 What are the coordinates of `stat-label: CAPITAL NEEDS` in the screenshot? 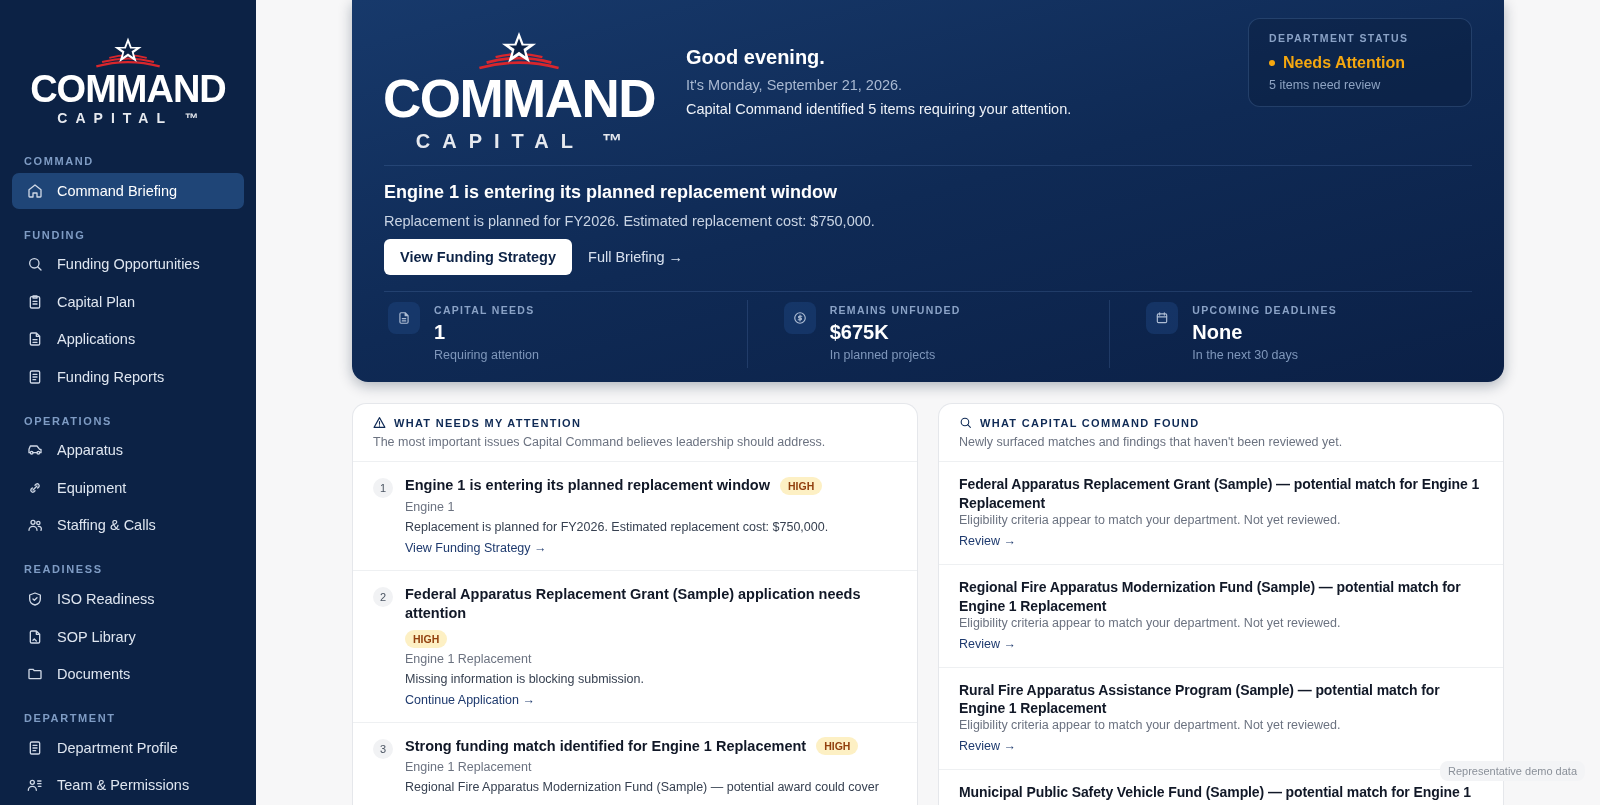 It's located at (485, 310).